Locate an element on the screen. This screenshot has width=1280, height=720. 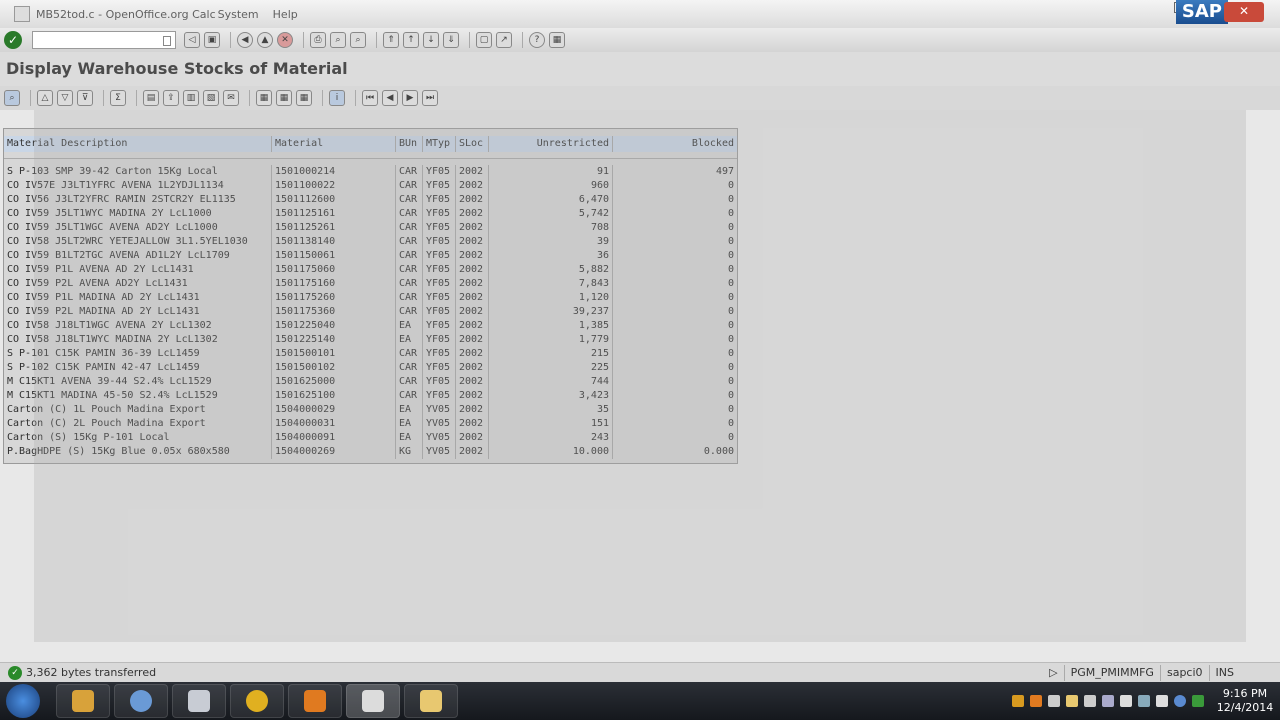
back-icon: ◀ is located at coordinates (245, 40).